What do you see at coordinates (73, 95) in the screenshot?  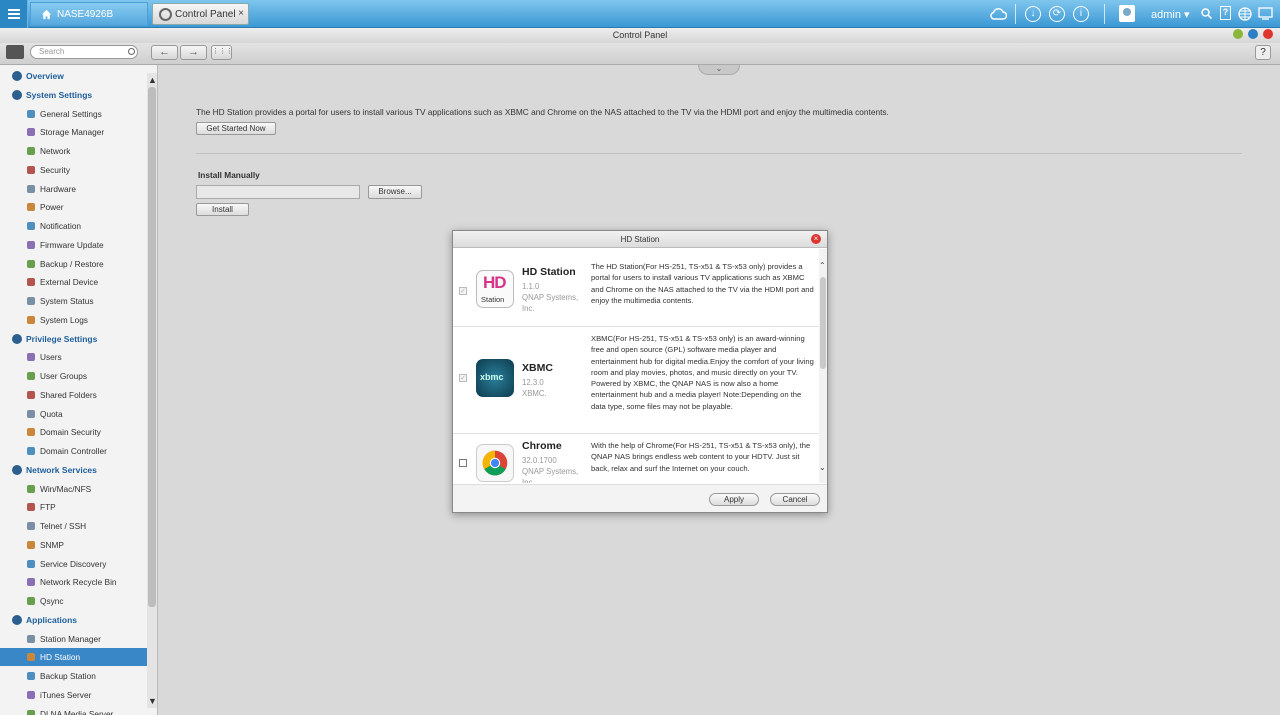 I see `sidebar-item-system-settings: System Settings` at bounding box center [73, 95].